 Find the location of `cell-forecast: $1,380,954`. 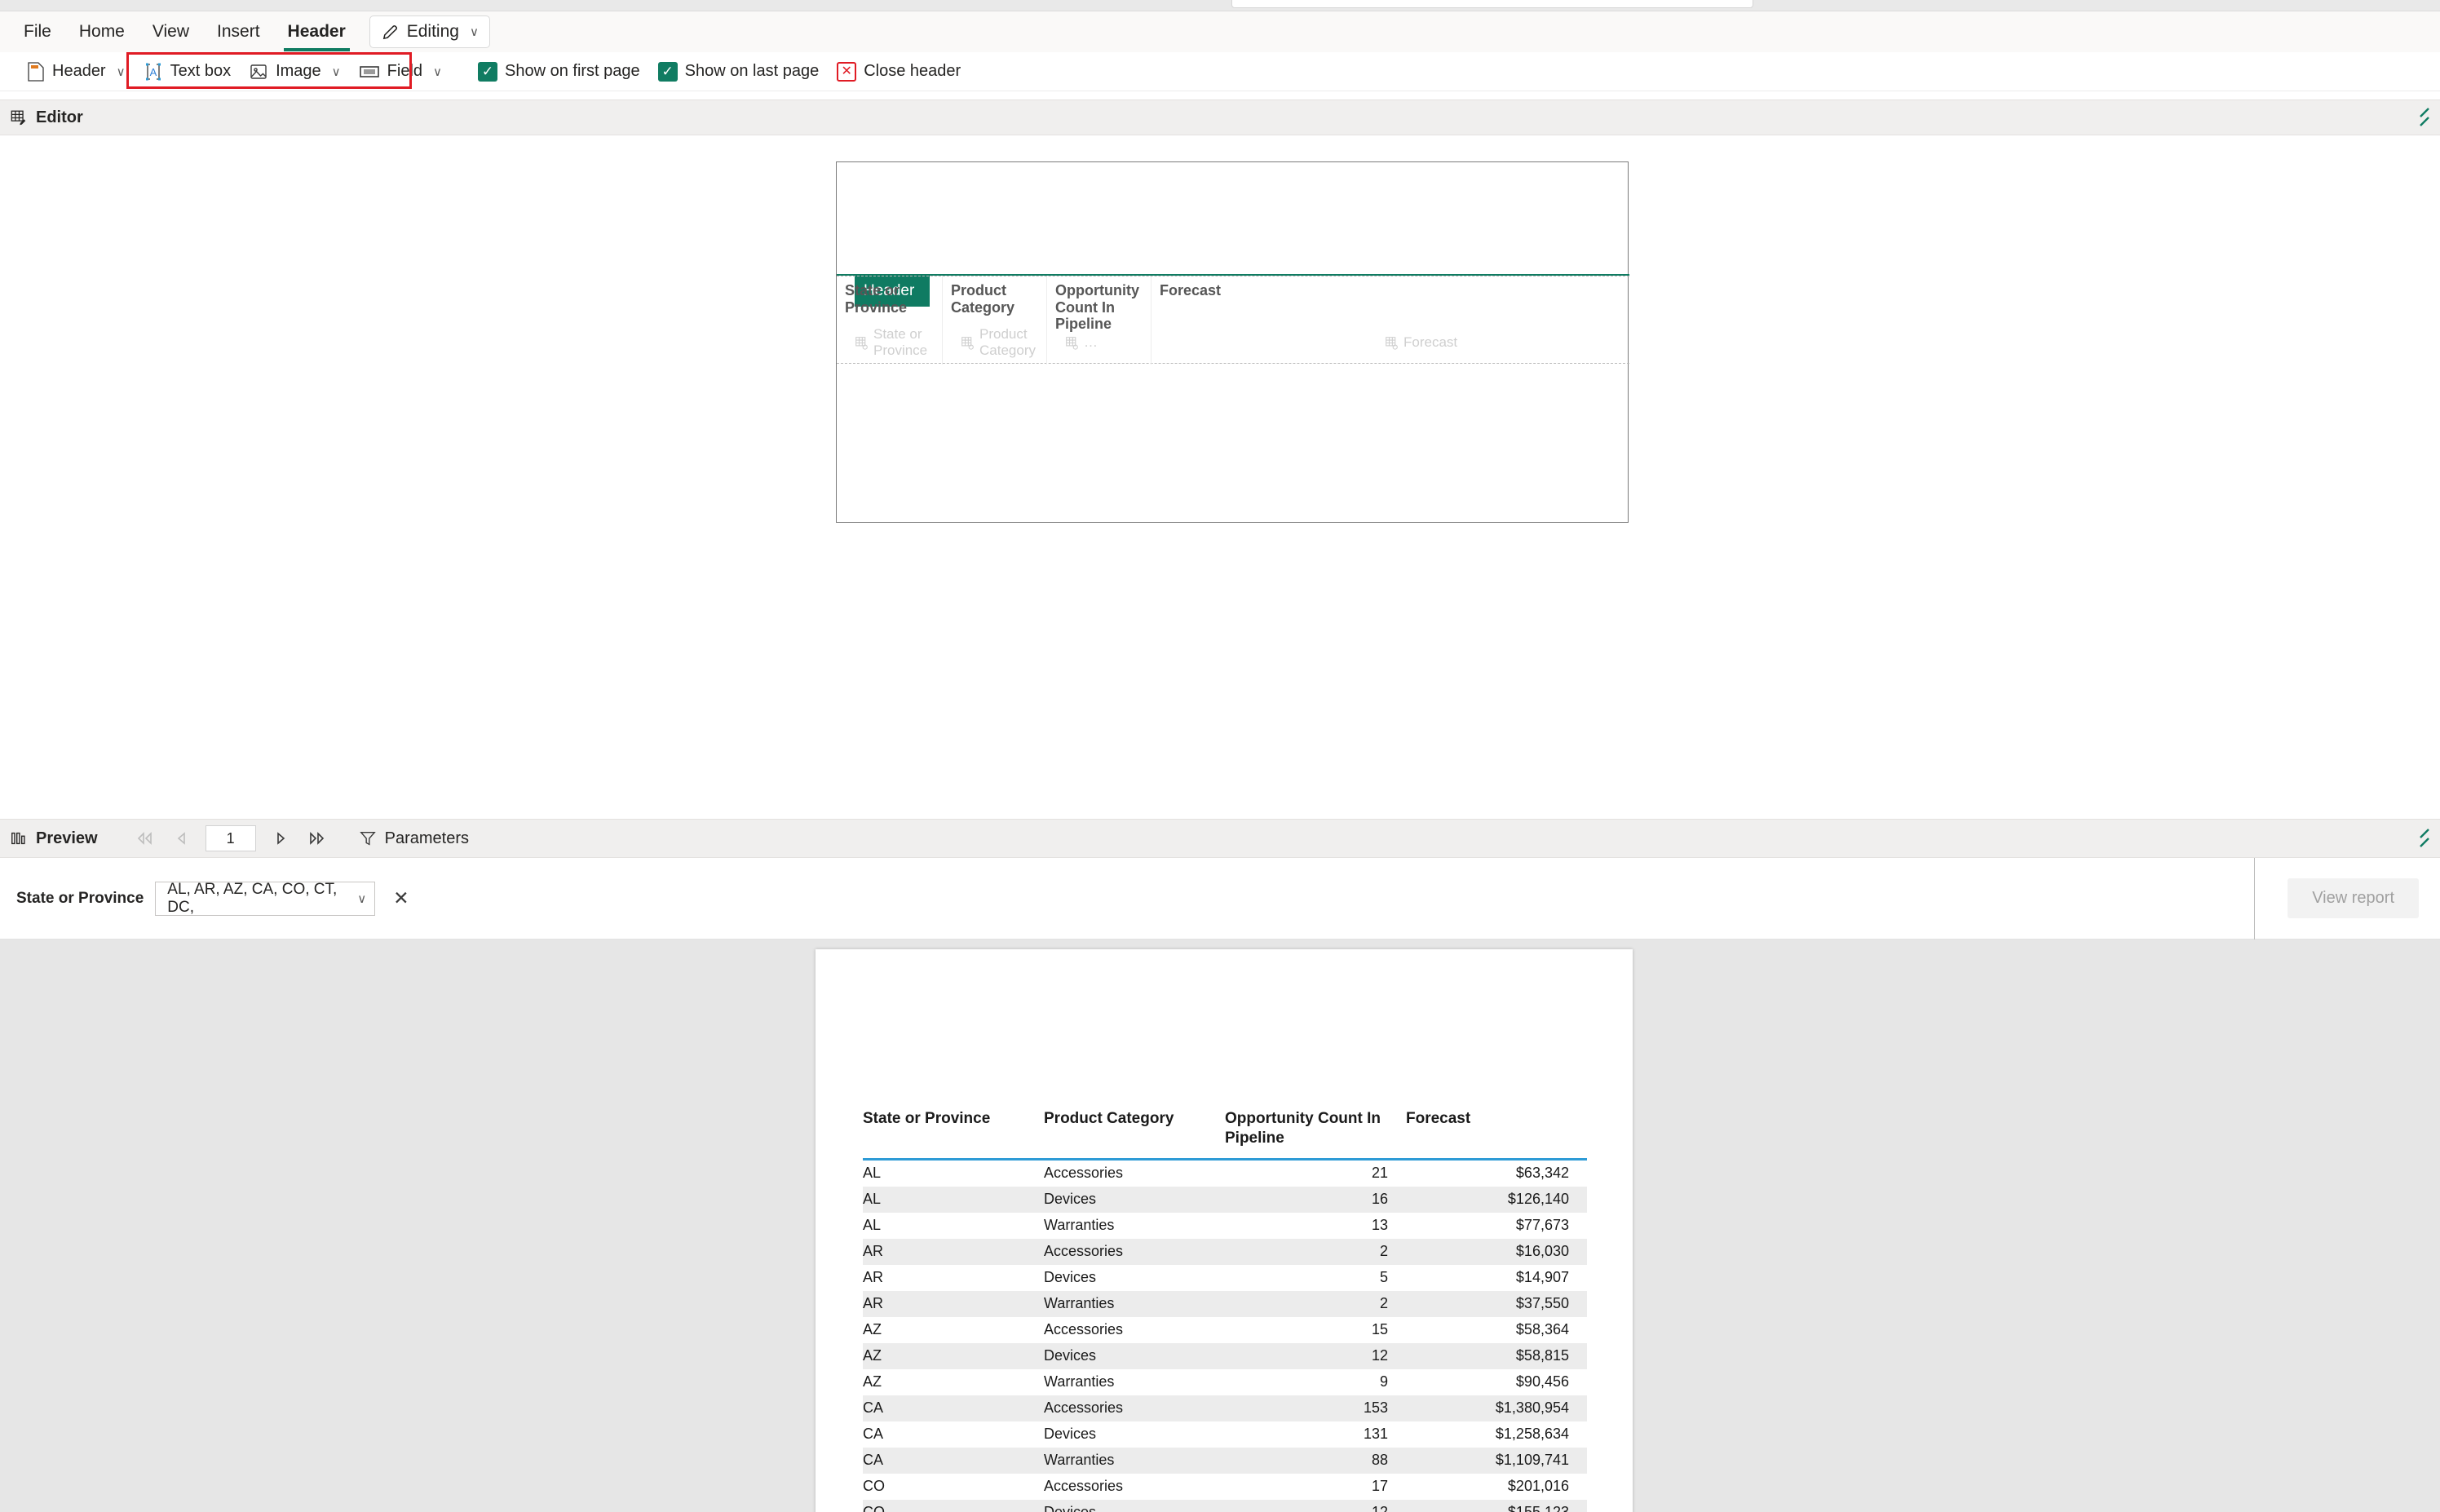

cell-forecast: $1,380,954 is located at coordinates (1532, 1407).